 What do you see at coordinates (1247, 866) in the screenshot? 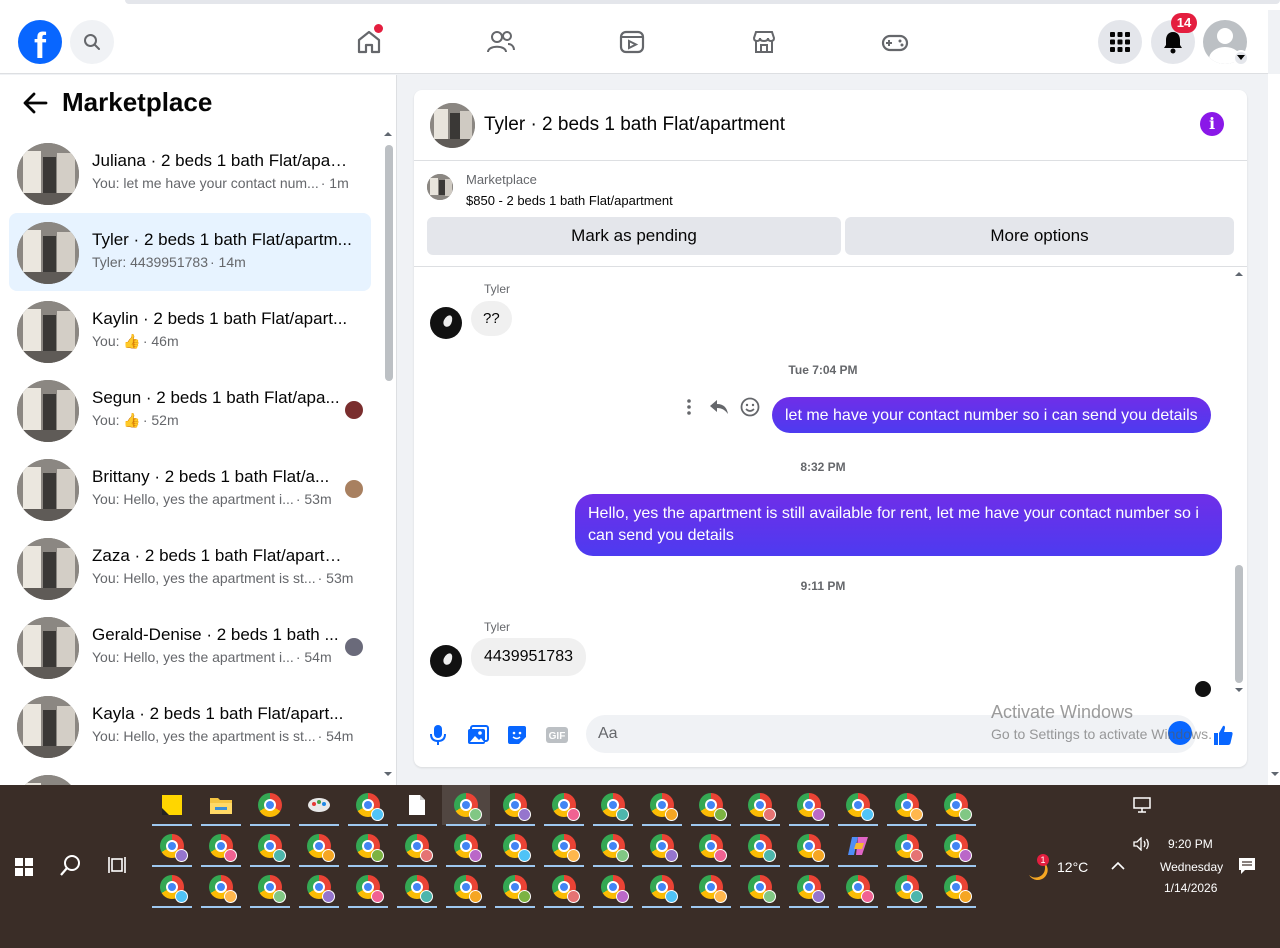
I see `notification-center-icon` at bounding box center [1247, 866].